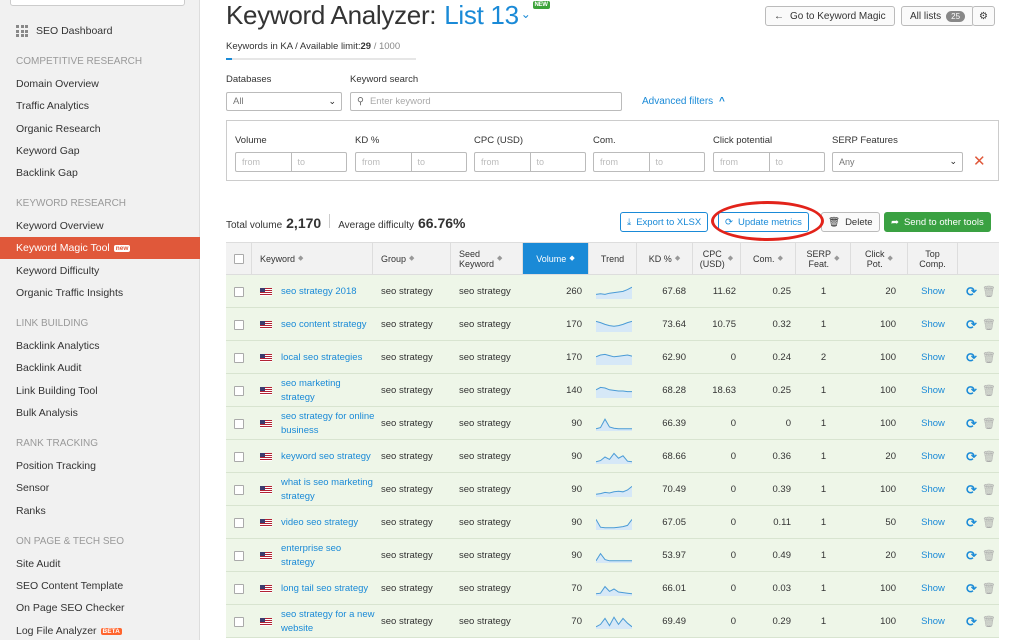 The image size is (1024, 640). I want to click on column-top-competitors: Top Comp., so click(933, 258).